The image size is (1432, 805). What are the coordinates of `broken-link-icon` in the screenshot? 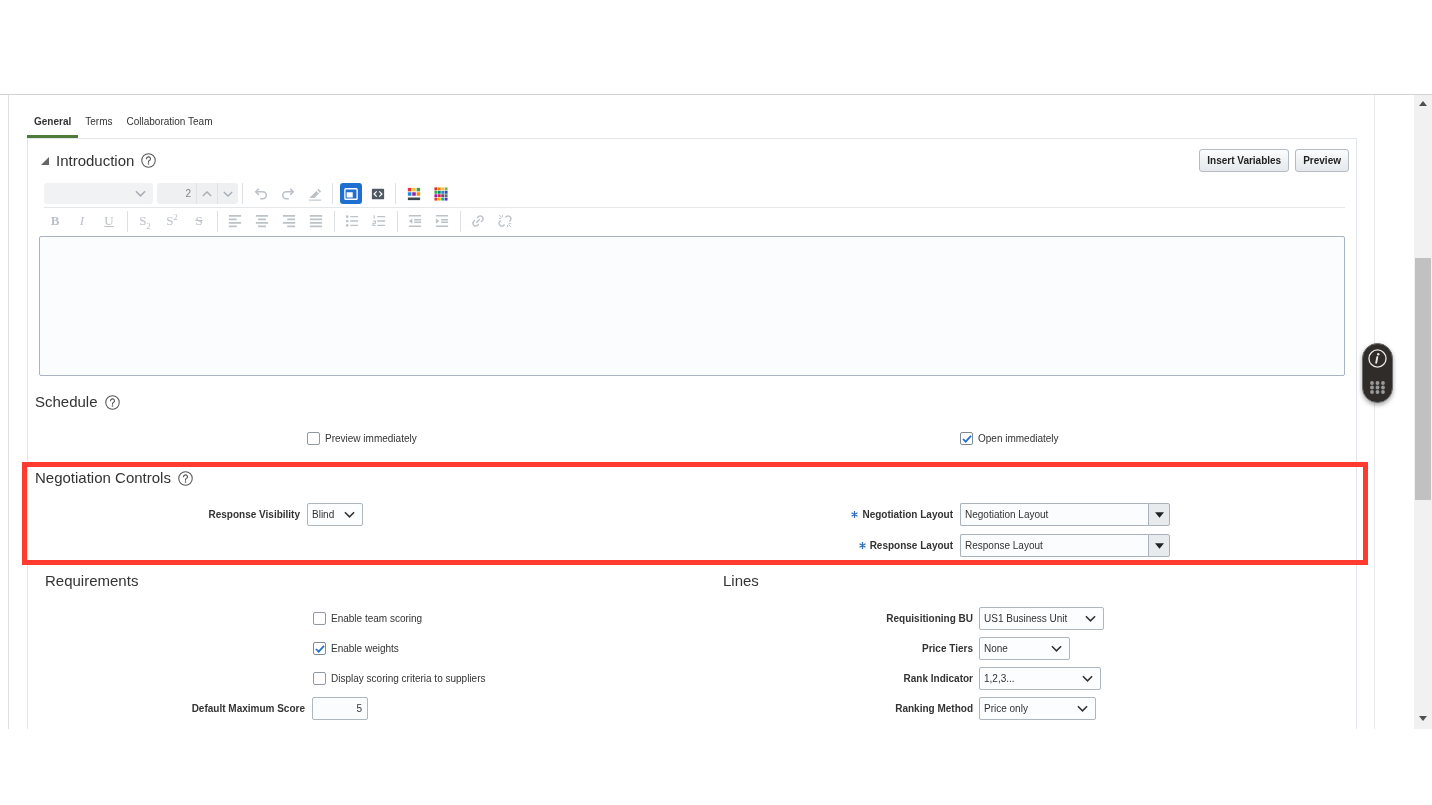 It's located at (505, 221).